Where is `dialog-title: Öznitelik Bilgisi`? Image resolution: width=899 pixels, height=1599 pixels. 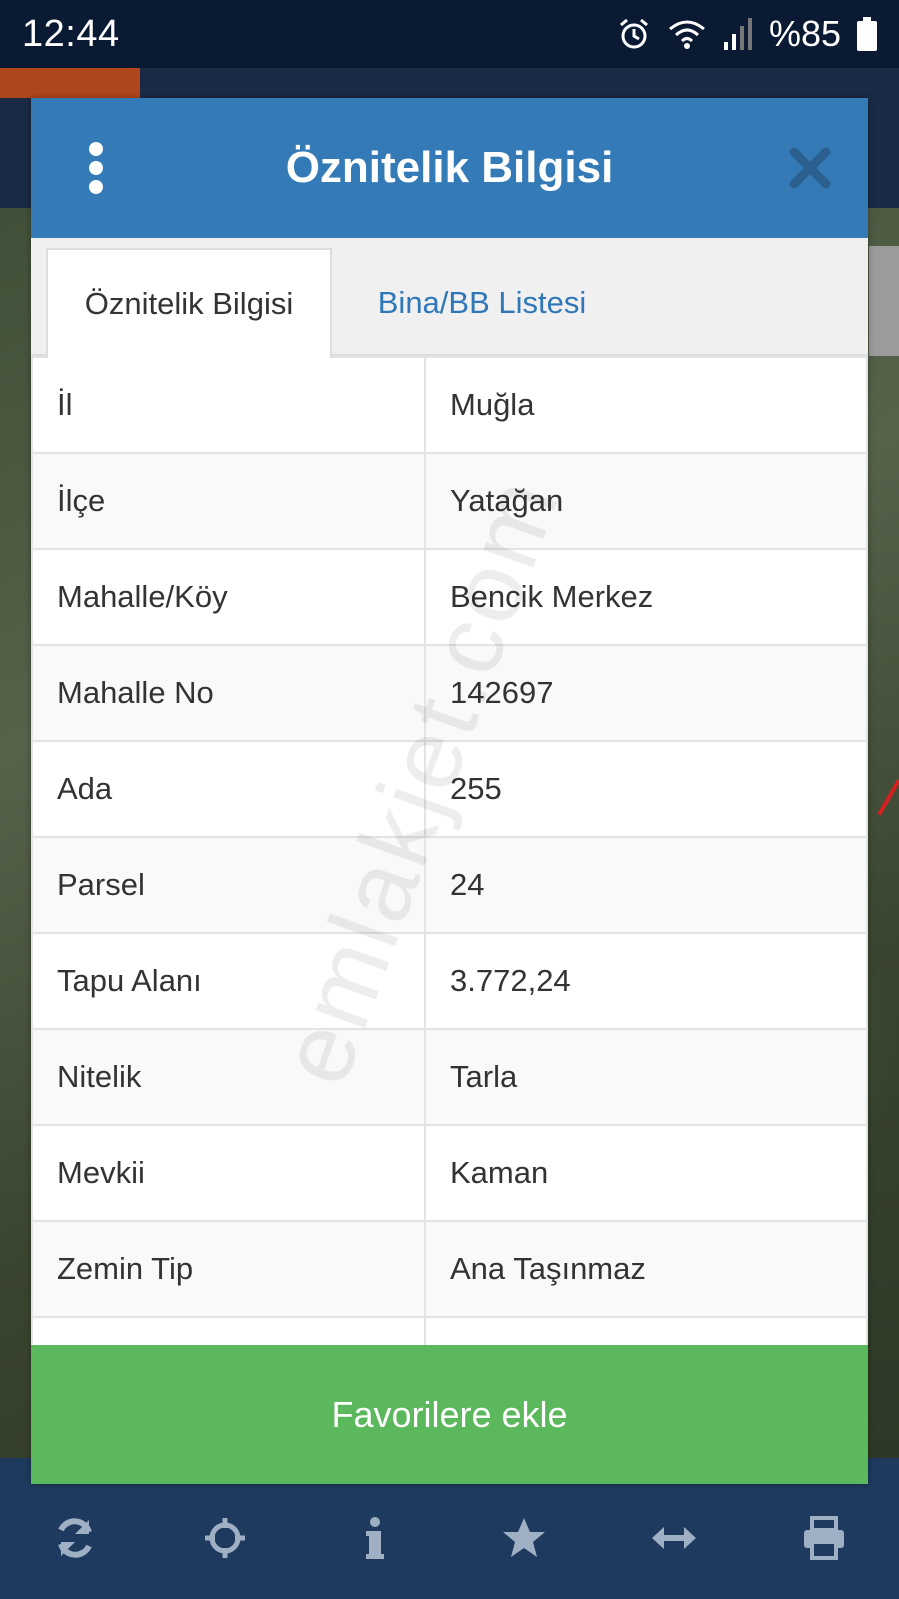
dialog-title: Öznitelik Bilgisi is located at coordinates (449, 167).